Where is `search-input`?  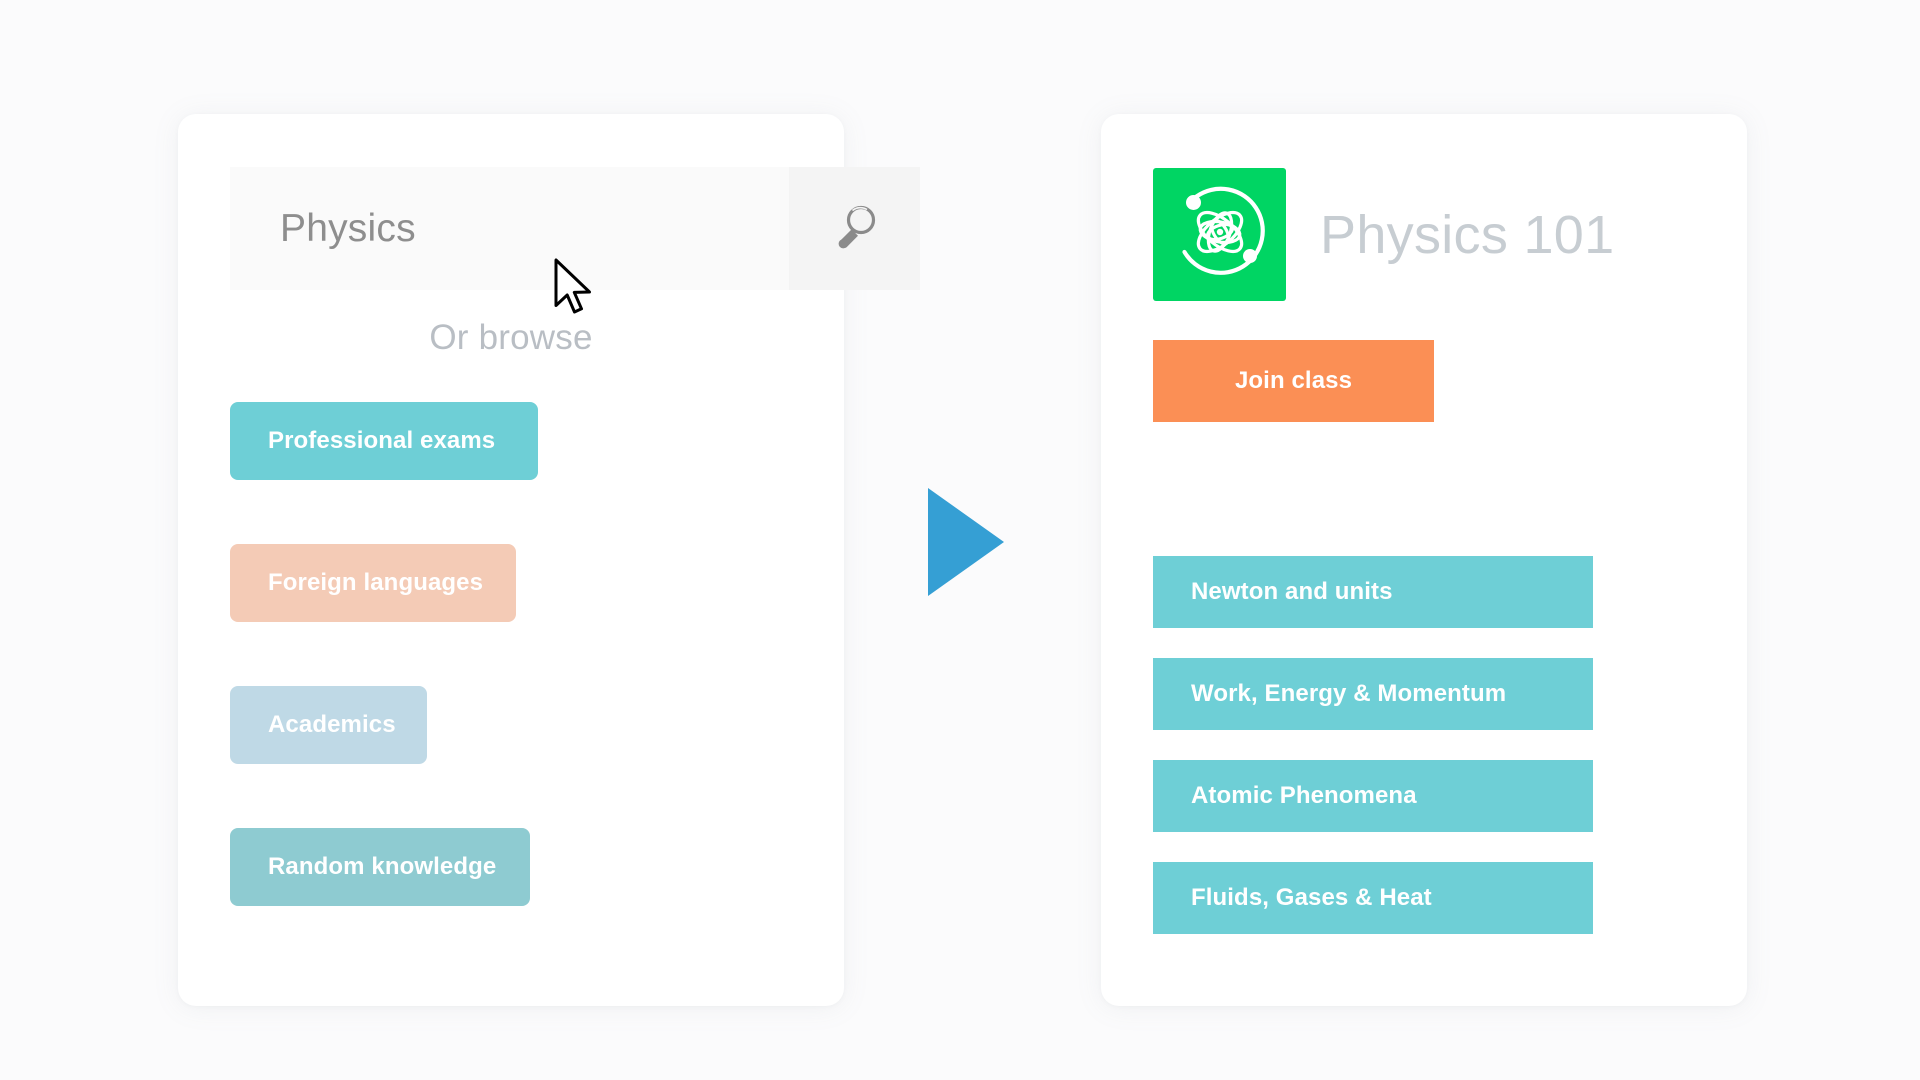 search-input is located at coordinates (509, 228).